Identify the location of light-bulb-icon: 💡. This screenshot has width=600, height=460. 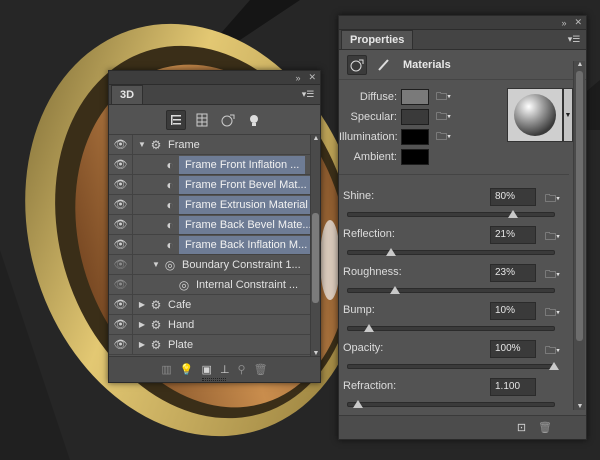
(187, 369).